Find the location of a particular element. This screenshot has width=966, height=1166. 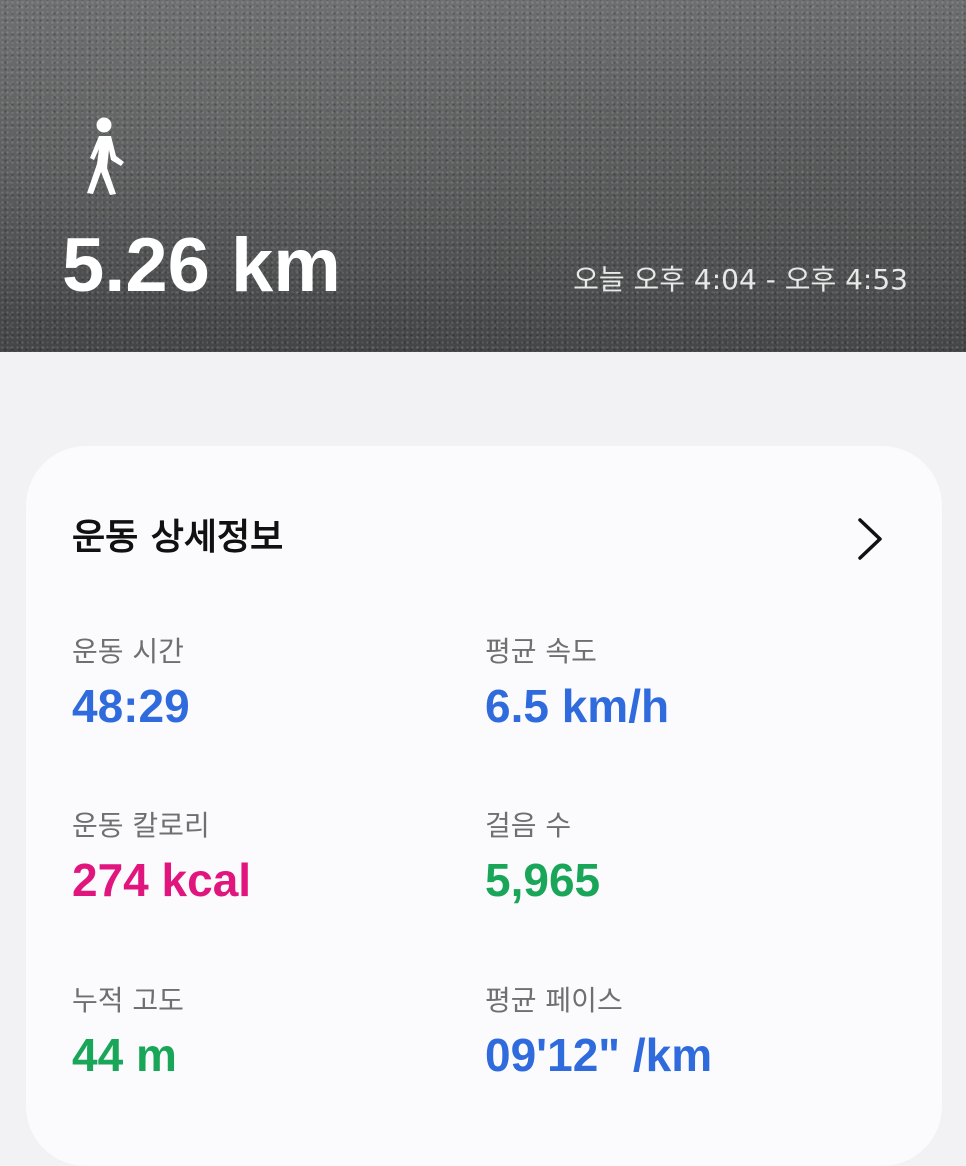

stat-value: 6.5 km/h is located at coordinates (577, 706).